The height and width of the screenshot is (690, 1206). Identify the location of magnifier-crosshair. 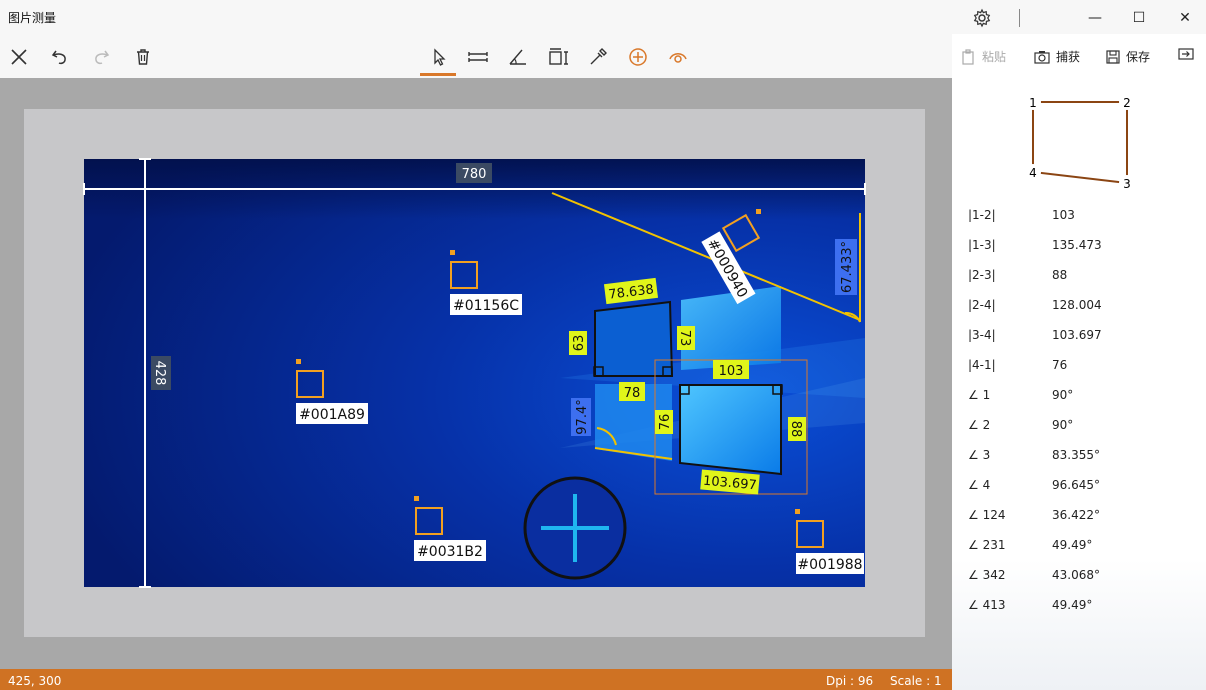
(575, 528).